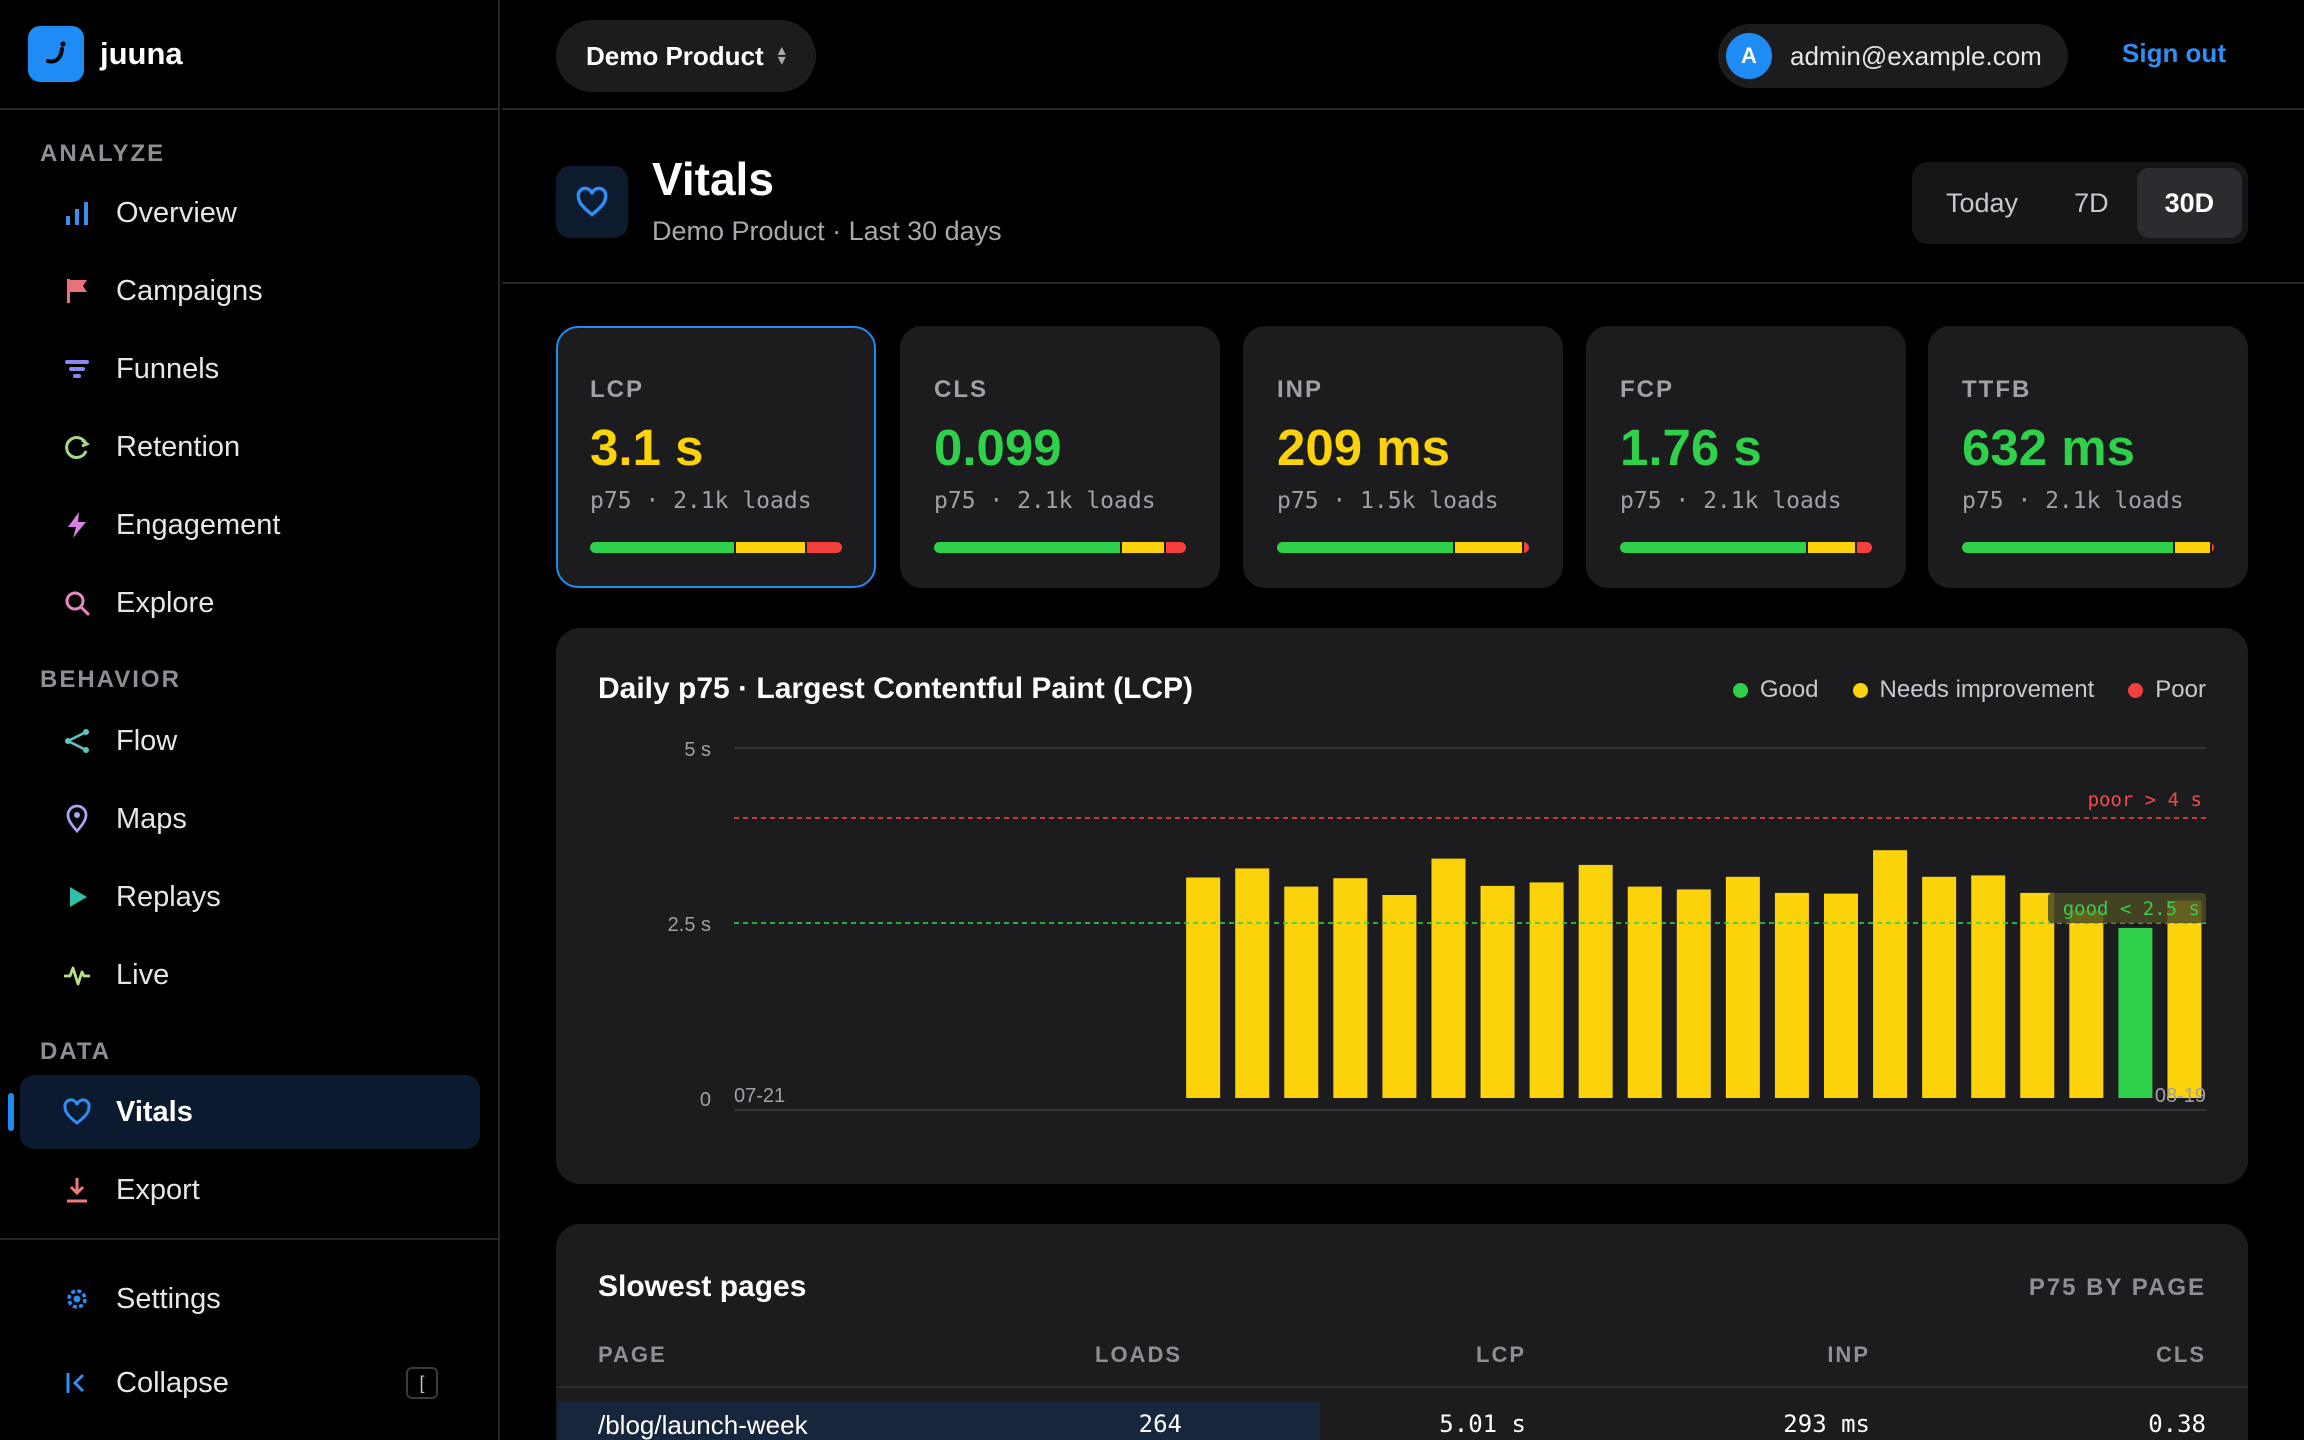 The image size is (2304, 1440). Describe the element at coordinates (713, 179) in the screenshot. I see `page-title: Vitals` at that location.